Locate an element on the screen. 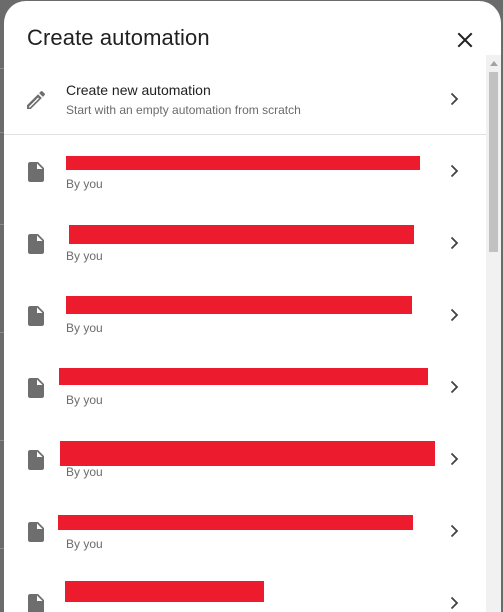  dialog-title: Create automation is located at coordinates (118, 37).